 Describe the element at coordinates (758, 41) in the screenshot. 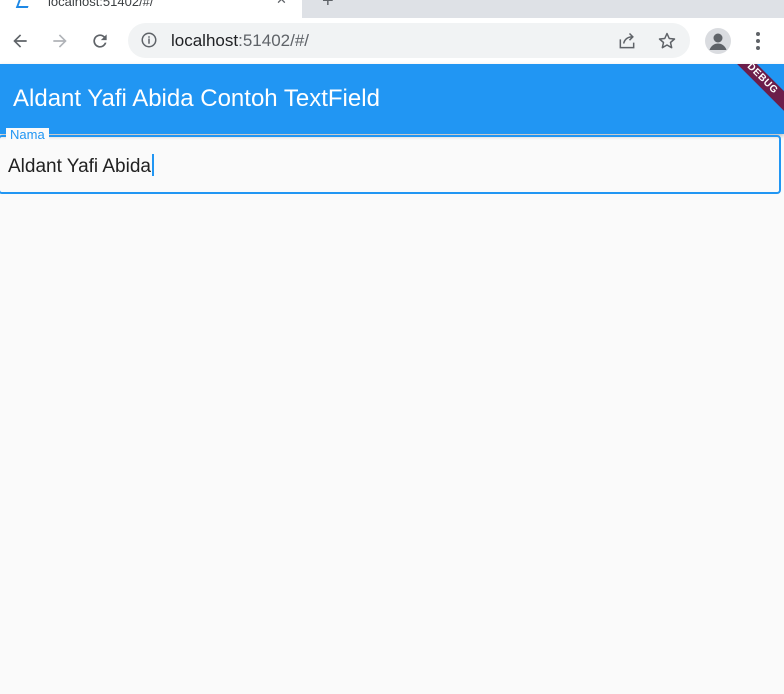

I see `more-vert-icon` at that location.